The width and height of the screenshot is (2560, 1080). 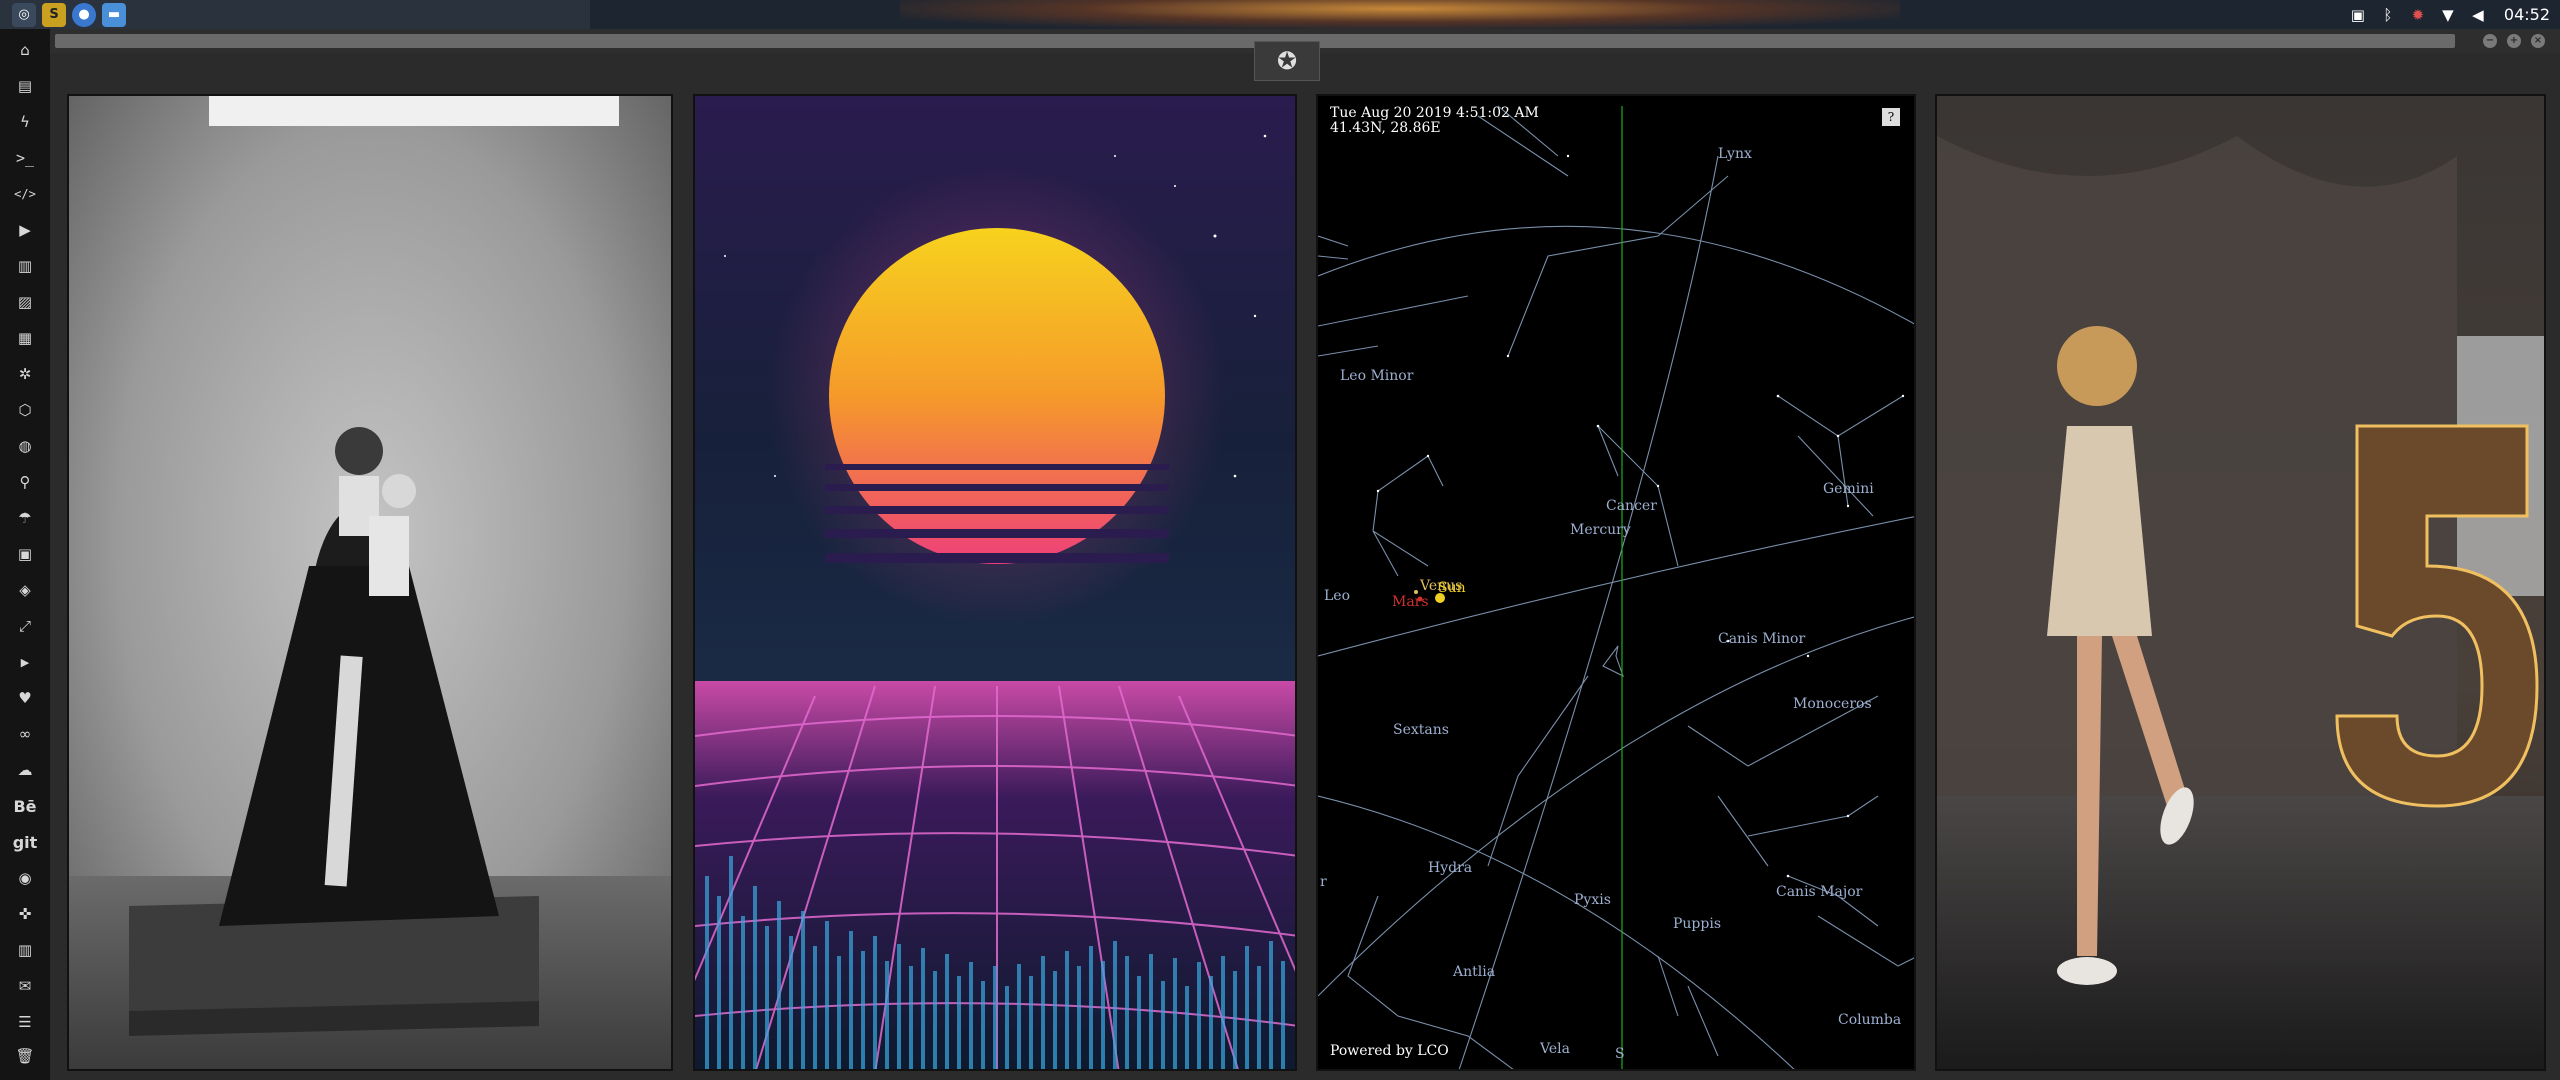 What do you see at coordinates (25, 626) in the screenshot?
I see `expand-icon: ⤢` at bounding box center [25, 626].